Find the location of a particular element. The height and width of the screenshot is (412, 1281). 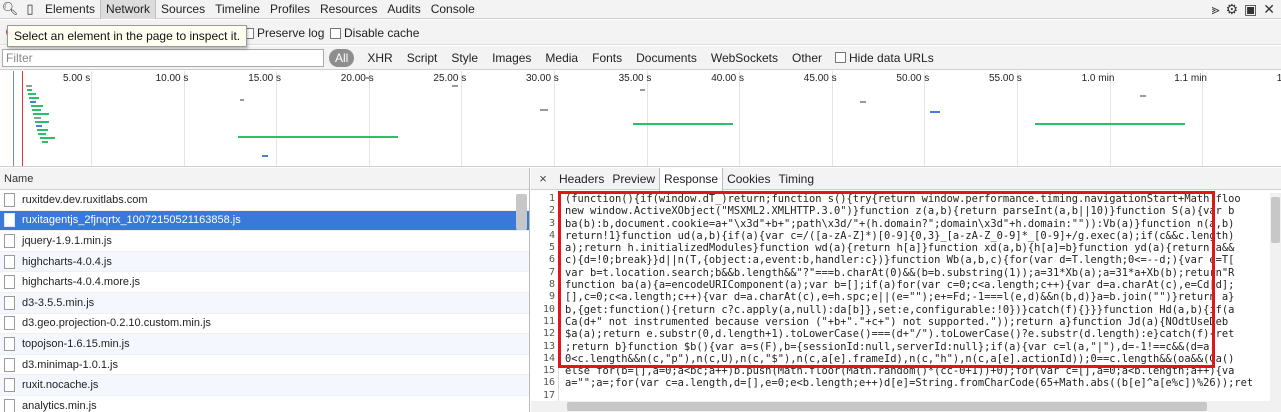

type-filter-fonts: Fonts is located at coordinates (607, 58).